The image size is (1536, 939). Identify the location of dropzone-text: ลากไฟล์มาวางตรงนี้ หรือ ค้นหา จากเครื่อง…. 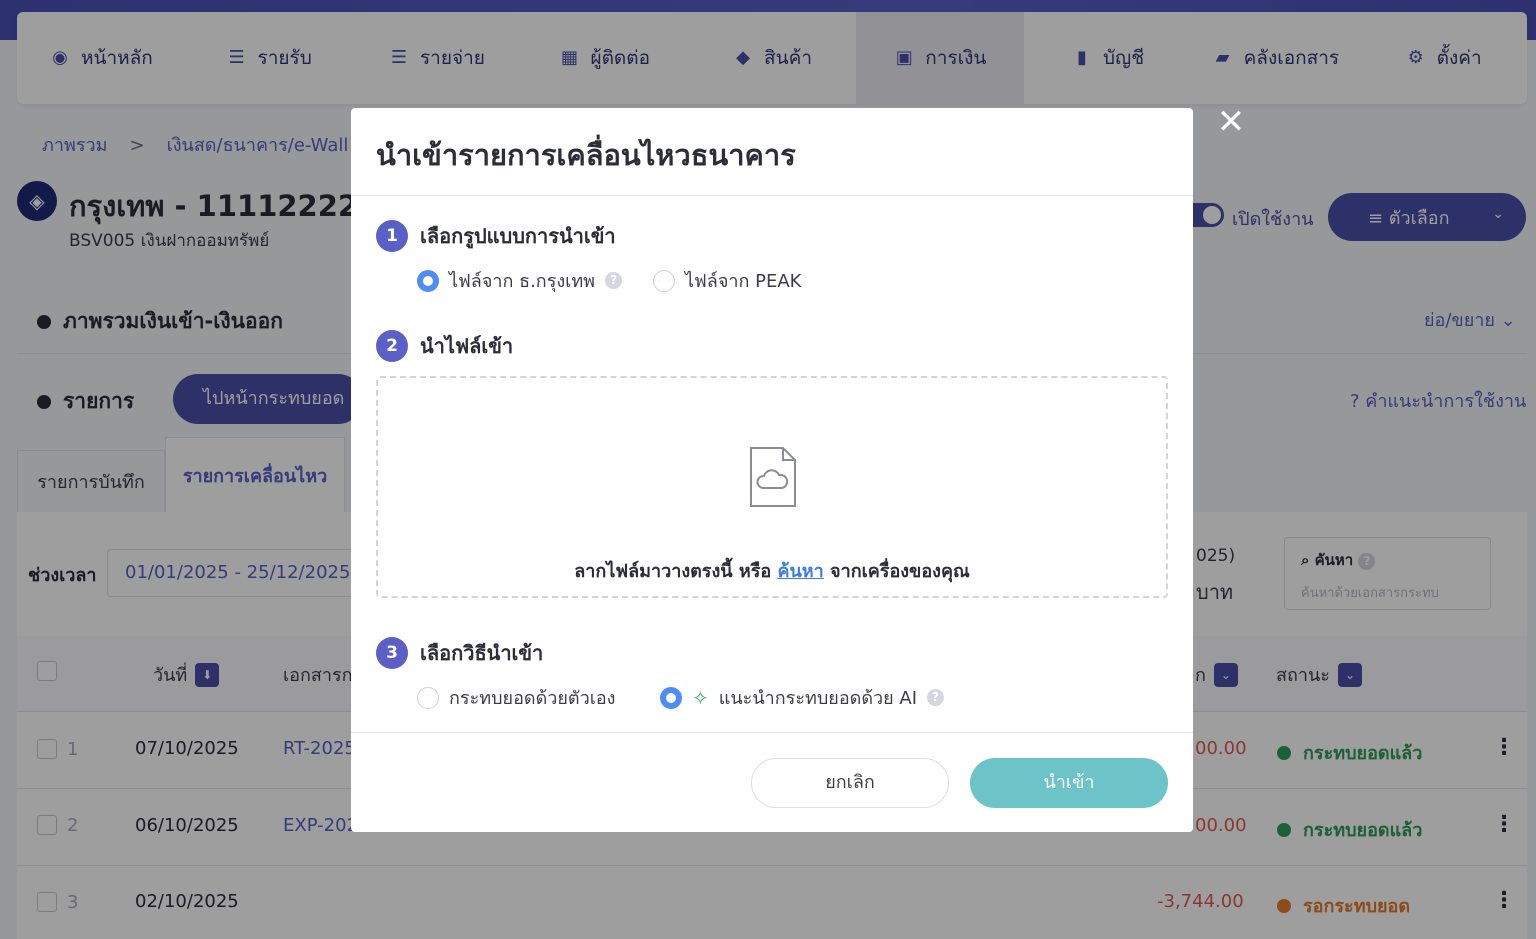
(772, 571).